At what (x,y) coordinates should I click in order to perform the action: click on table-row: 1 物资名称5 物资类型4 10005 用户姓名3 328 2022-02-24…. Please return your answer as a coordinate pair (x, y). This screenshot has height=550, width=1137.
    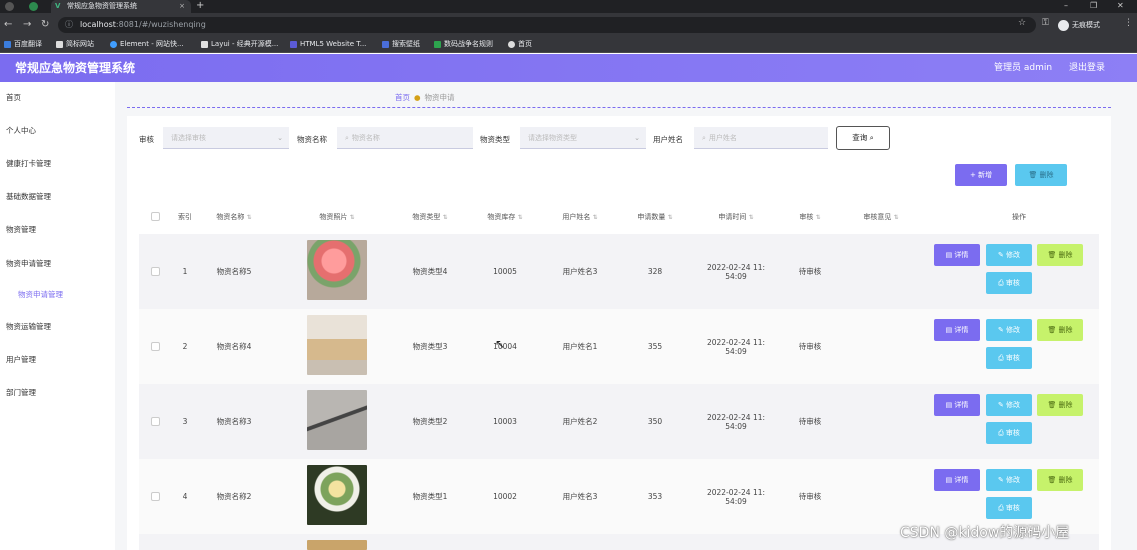
    Looking at the image, I should click on (619, 271).